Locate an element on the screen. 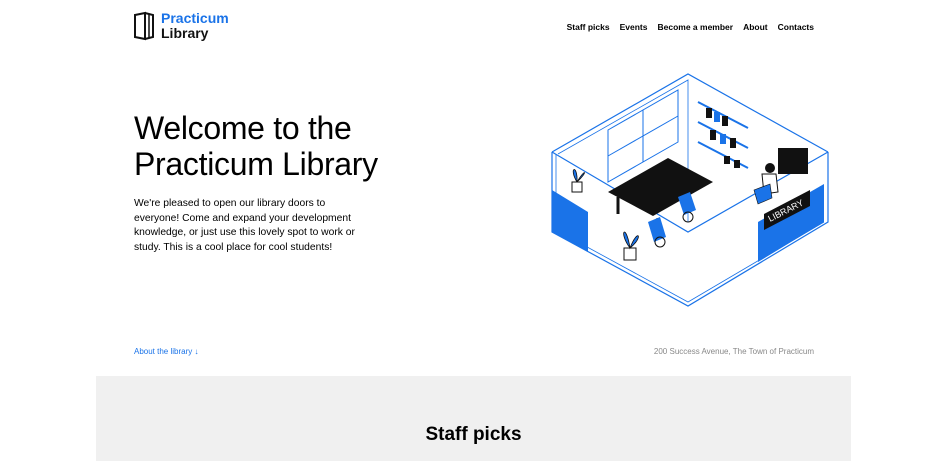 Image resolution: width=949 pixels, height=461 pixels. staff-picks-title: Staff picks is located at coordinates (473, 434).